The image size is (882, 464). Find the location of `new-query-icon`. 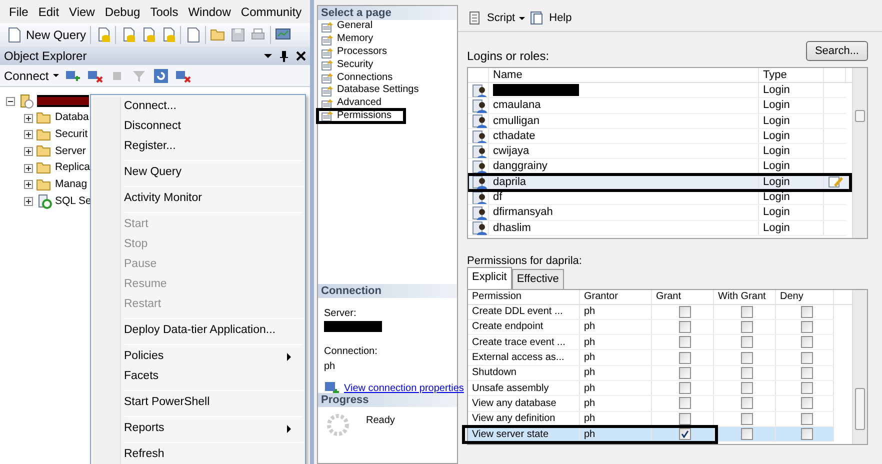

new-query-icon is located at coordinates (14, 35).